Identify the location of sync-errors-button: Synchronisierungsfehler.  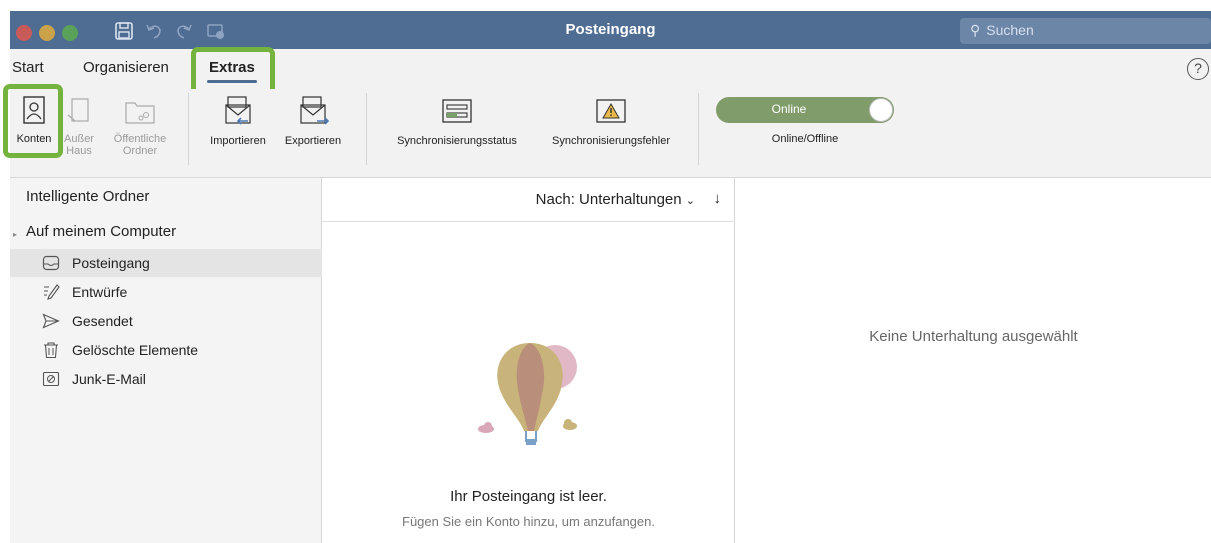
(611, 121).